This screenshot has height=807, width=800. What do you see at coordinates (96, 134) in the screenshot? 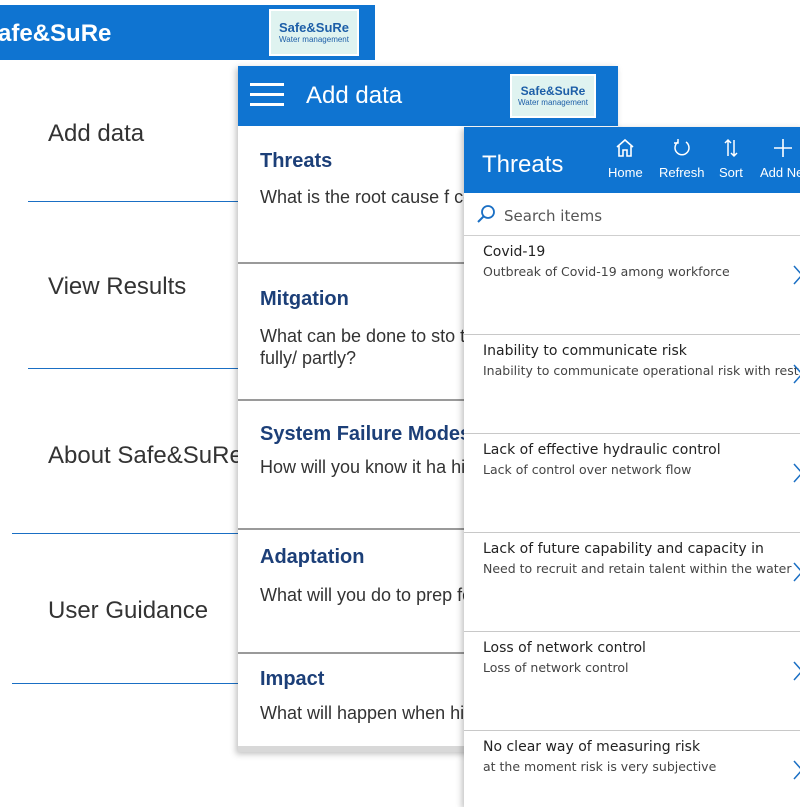
I see `menu-item-add-data: Add data` at bounding box center [96, 134].